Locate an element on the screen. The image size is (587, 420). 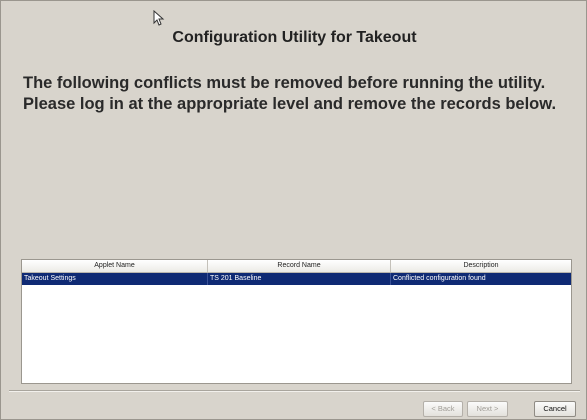
column-header-record-name: Record Name is located at coordinates (299, 266).